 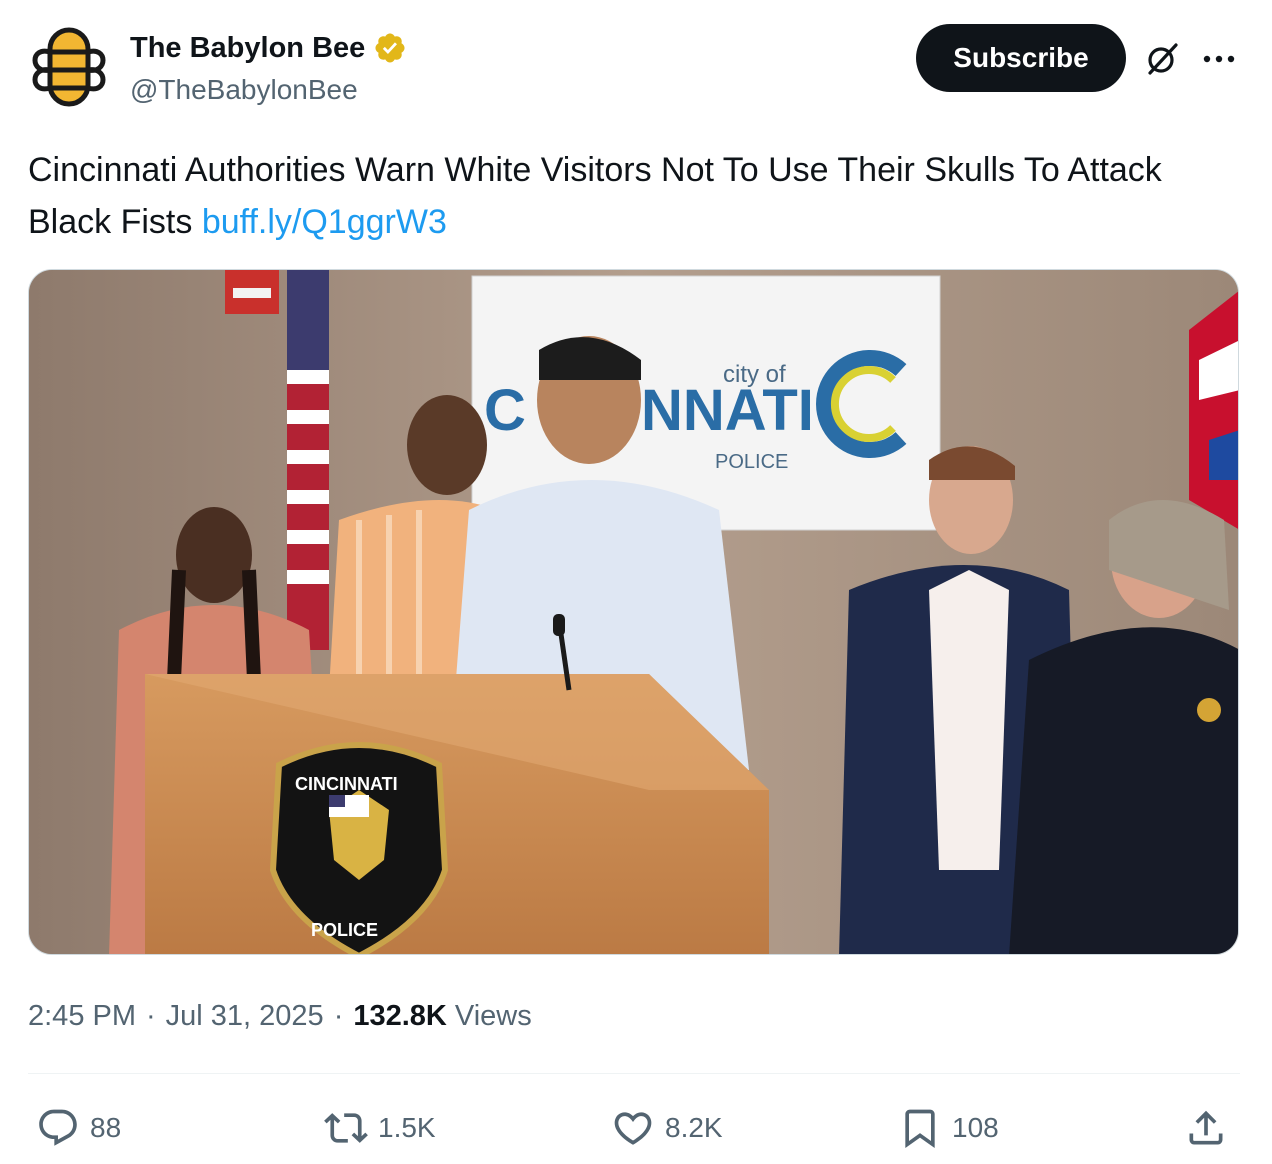 I want to click on repost-button: 1.5K, so click(x=380, y=1128).